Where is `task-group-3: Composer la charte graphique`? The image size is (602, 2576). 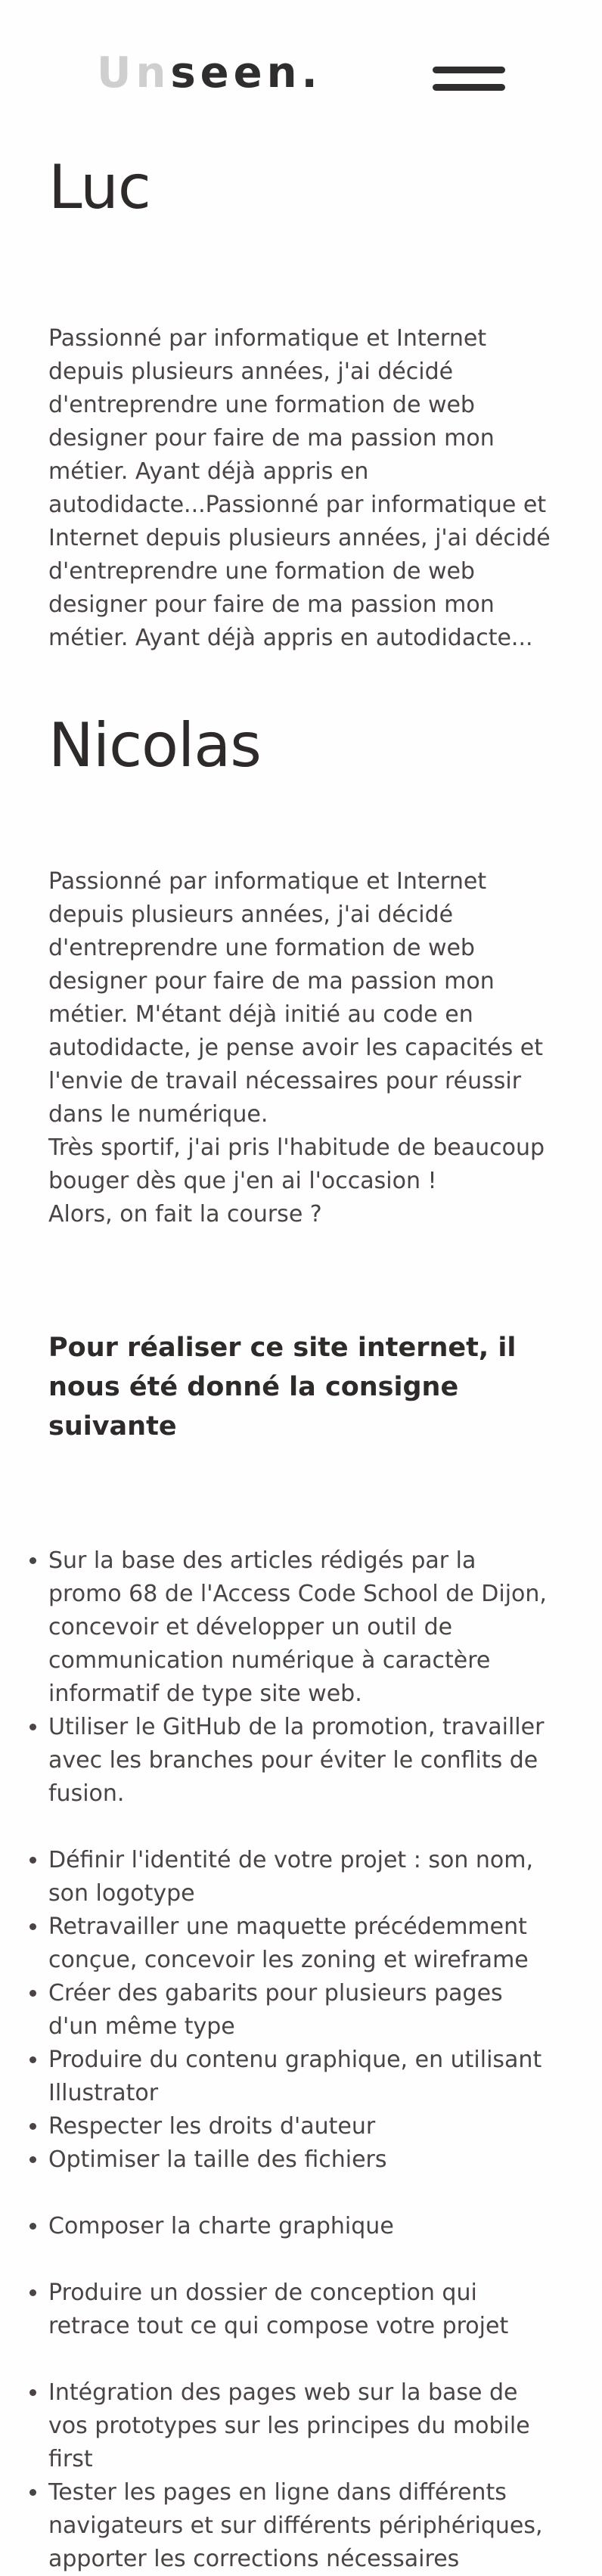
task-group-3: Composer la charte graphique is located at coordinates (301, 2226).